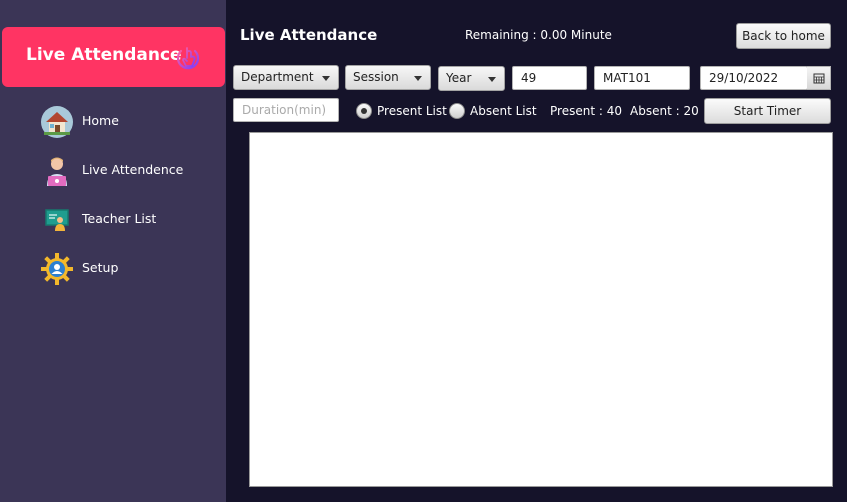 The height and width of the screenshot is (502, 847). Describe the element at coordinates (100, 267) in the screenshot. I see `sidebar-item-label: Setup` at that location.